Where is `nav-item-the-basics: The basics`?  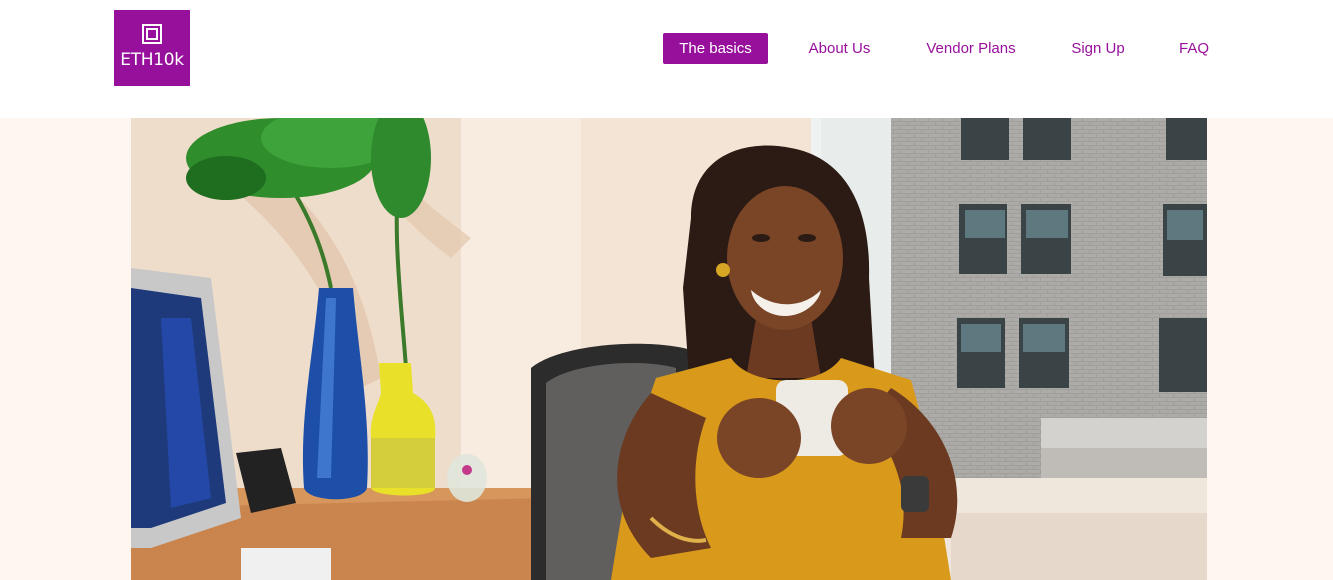
nav-item-the-basics: The basics is located at coordinates (715, 48).